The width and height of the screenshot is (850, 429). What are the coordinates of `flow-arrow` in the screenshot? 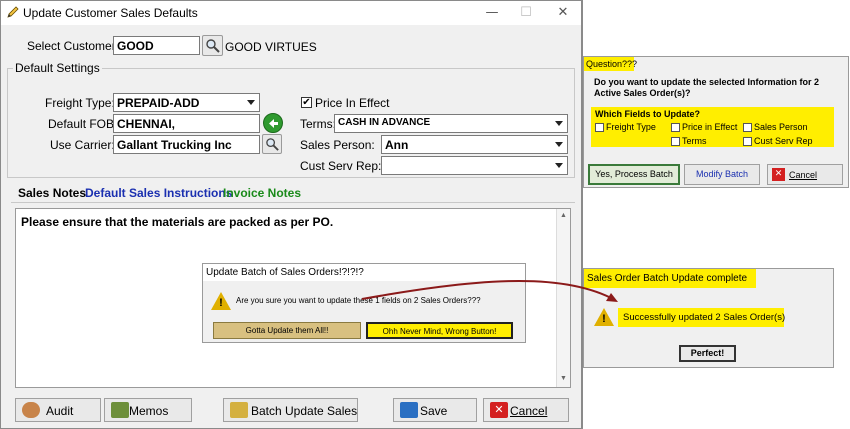 It's located at (489, 290).